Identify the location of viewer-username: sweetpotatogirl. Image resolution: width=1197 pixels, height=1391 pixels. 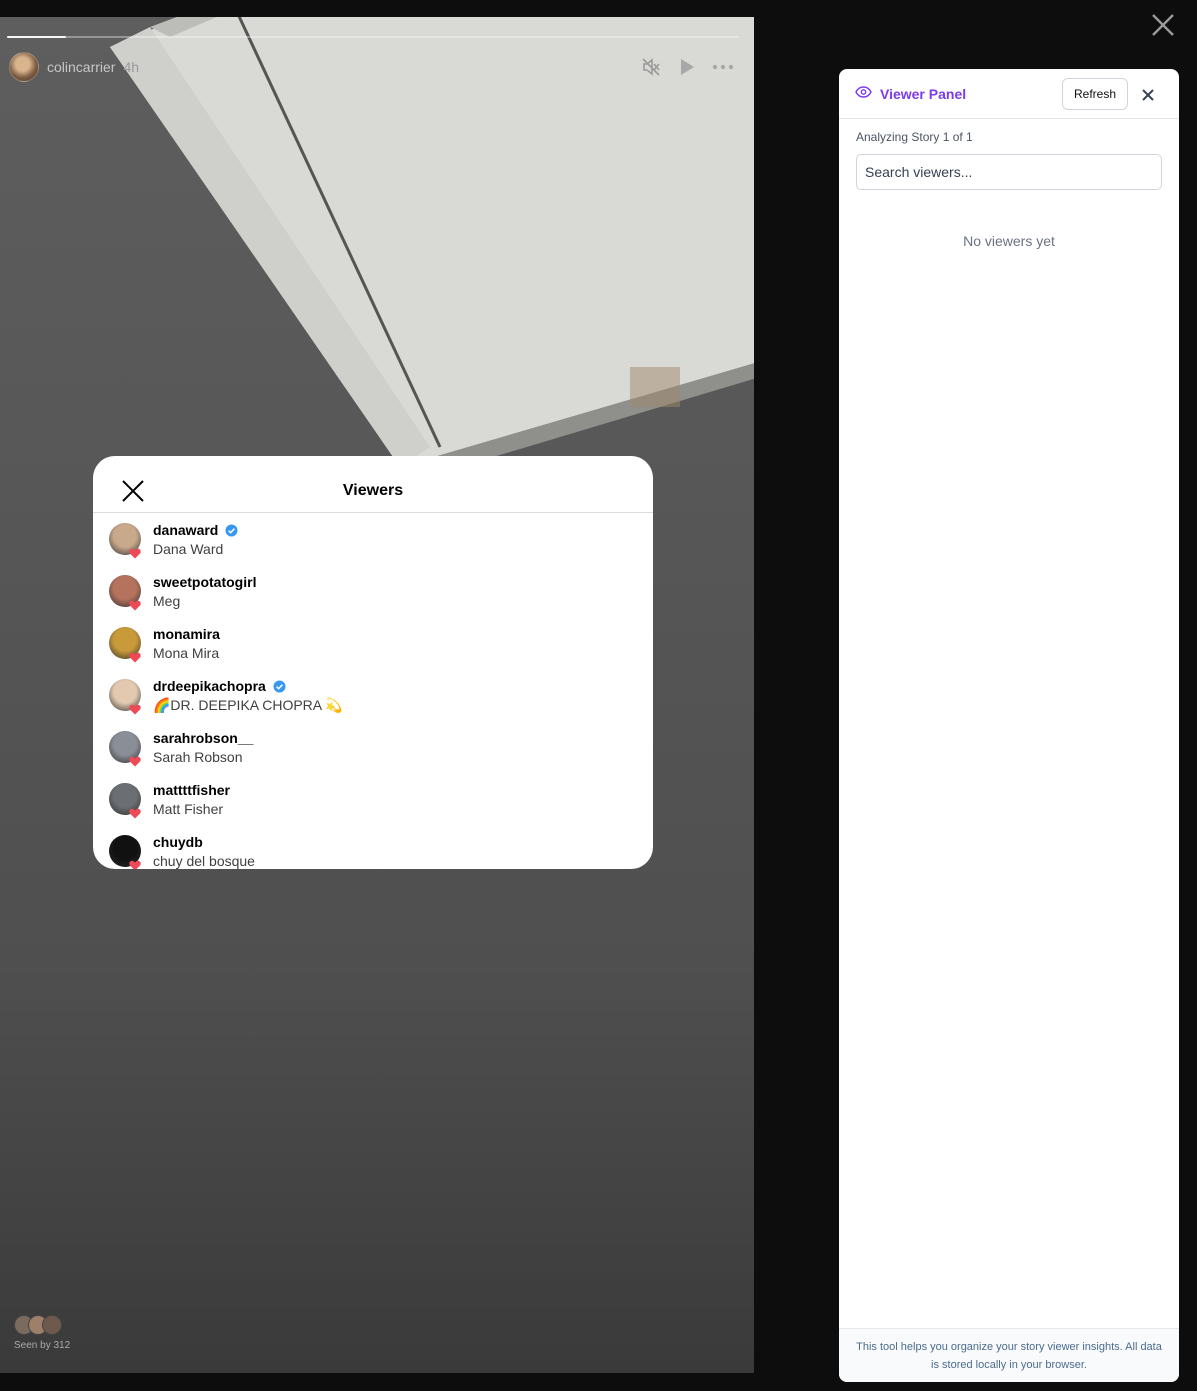
(204, 582).